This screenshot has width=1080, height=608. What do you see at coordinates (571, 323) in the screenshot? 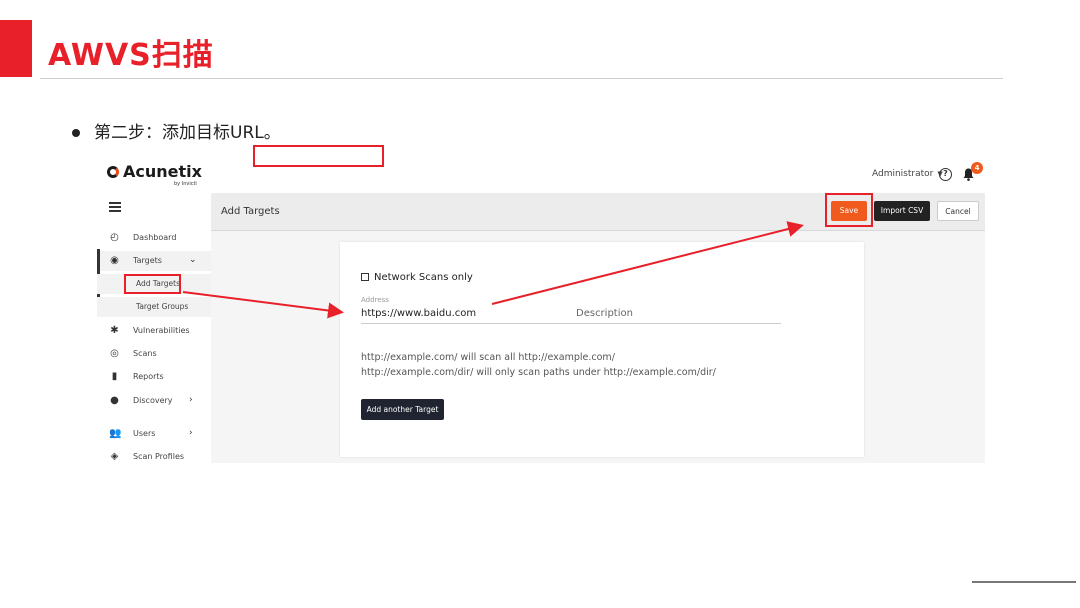
I see `address-underline` at bounding box center [571, 323].